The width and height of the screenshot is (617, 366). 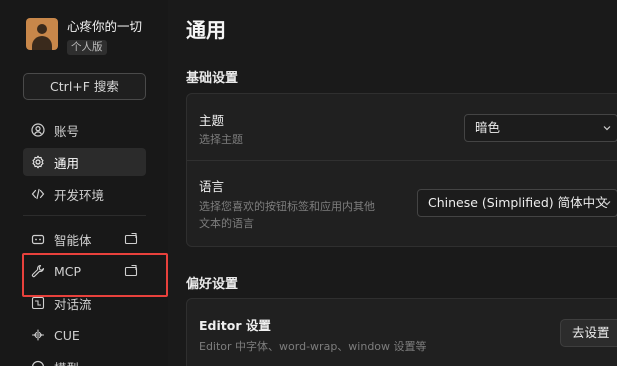 What do you see at coordinates (402, 160) in the screenshot?
I see `row-divider` at bounding box center [402, 160].